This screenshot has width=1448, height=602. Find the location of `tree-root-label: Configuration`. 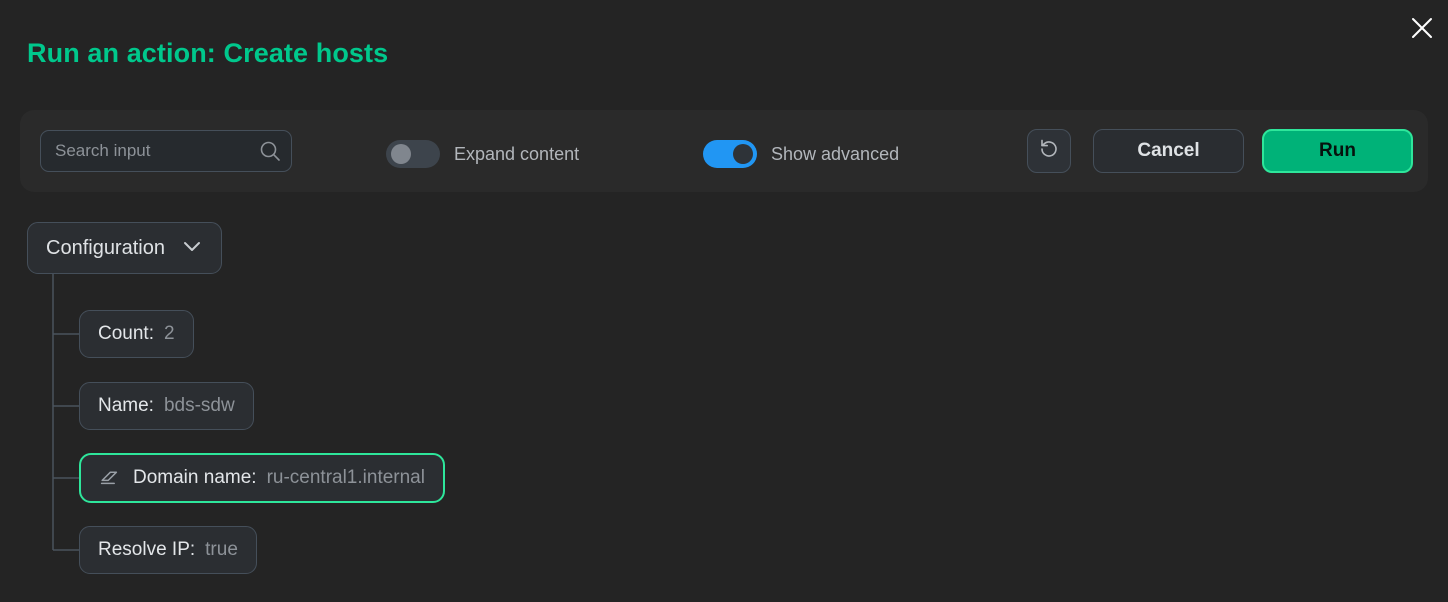

tree-root-label: Configuration is located at coordinates (105, 247).